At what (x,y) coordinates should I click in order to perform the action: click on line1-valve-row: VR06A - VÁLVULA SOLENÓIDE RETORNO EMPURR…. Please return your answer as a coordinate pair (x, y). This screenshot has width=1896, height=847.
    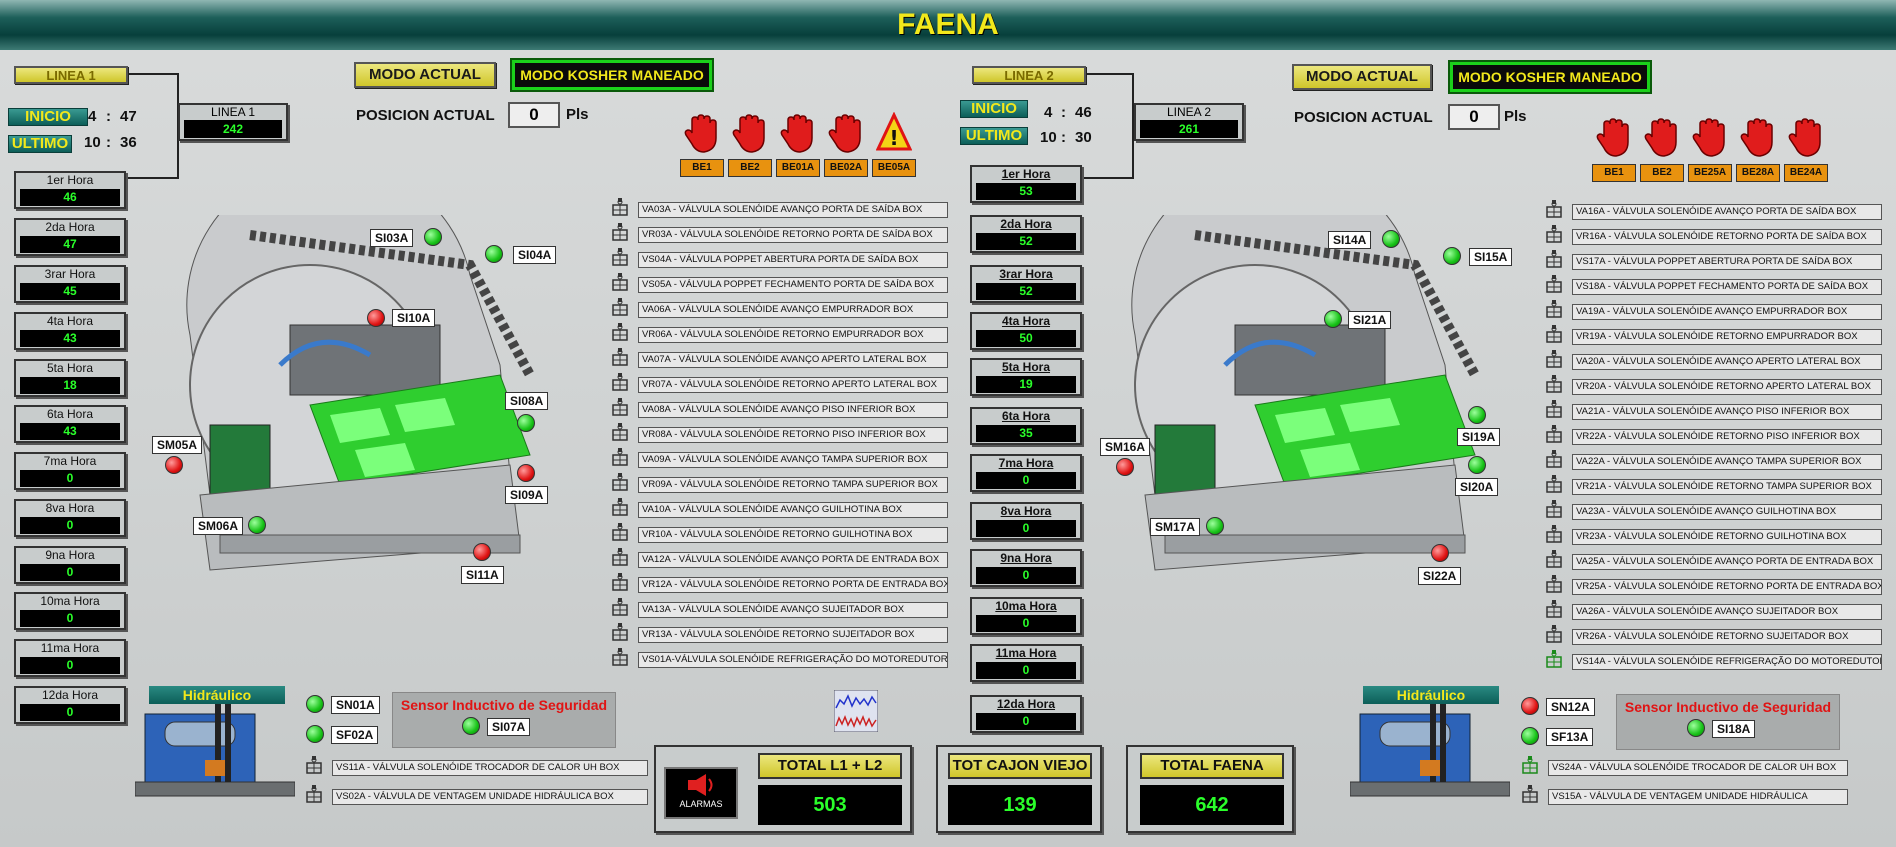
    Looking at the image, I should click on (780, 333).